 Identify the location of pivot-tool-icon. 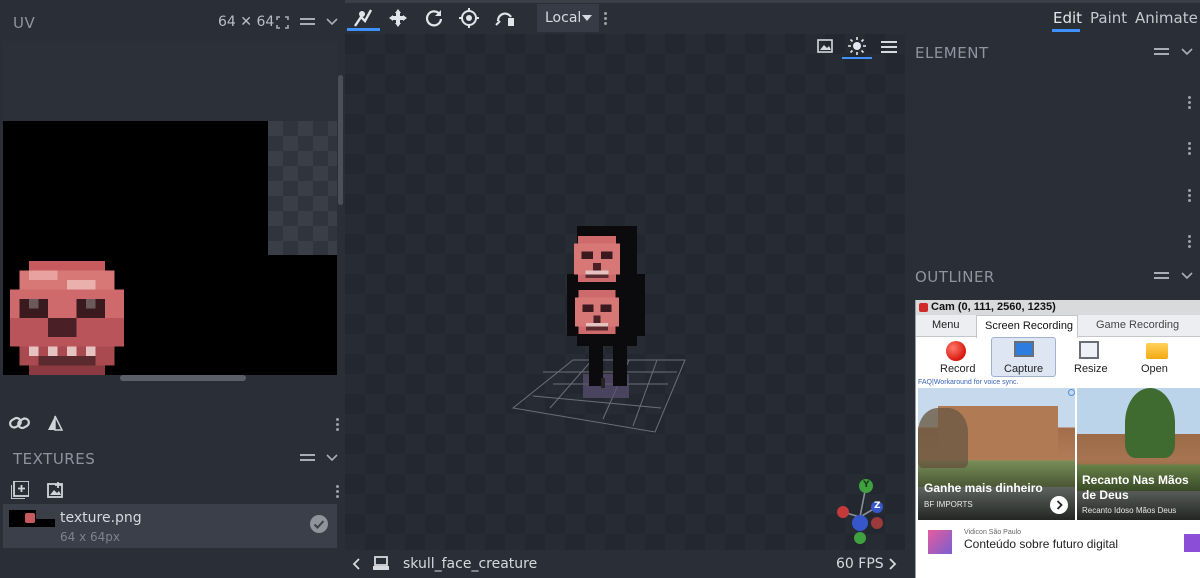
(469, 18).